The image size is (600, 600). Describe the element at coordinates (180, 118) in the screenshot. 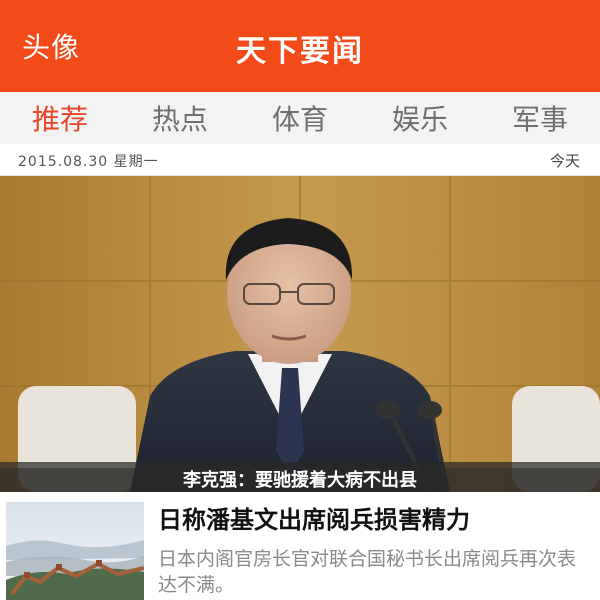

I see `tab-hot: 热点` at that location.